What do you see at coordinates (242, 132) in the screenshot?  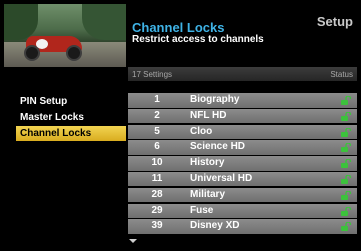 I see `channel-row: 5 Cloo` at bounding box center [242, 132].